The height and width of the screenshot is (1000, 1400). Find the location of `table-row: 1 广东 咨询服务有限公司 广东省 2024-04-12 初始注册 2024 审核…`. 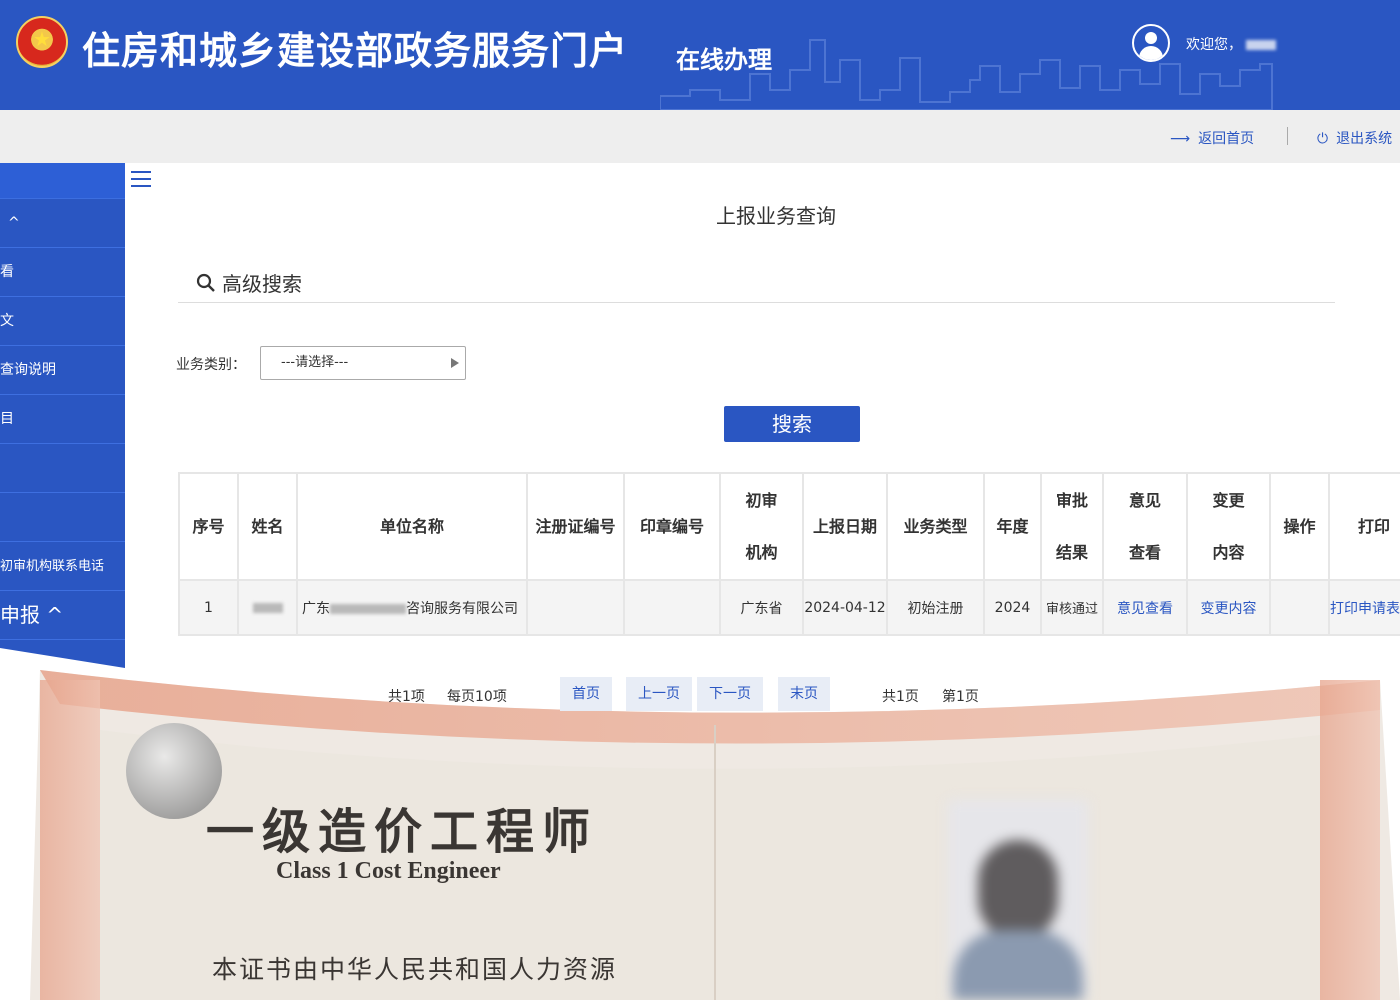

table-row: 1 广东 咨询服务有限公司 广东省 2024-04-12 初始注册 2024 审核… is located at coordinates (789, 607).